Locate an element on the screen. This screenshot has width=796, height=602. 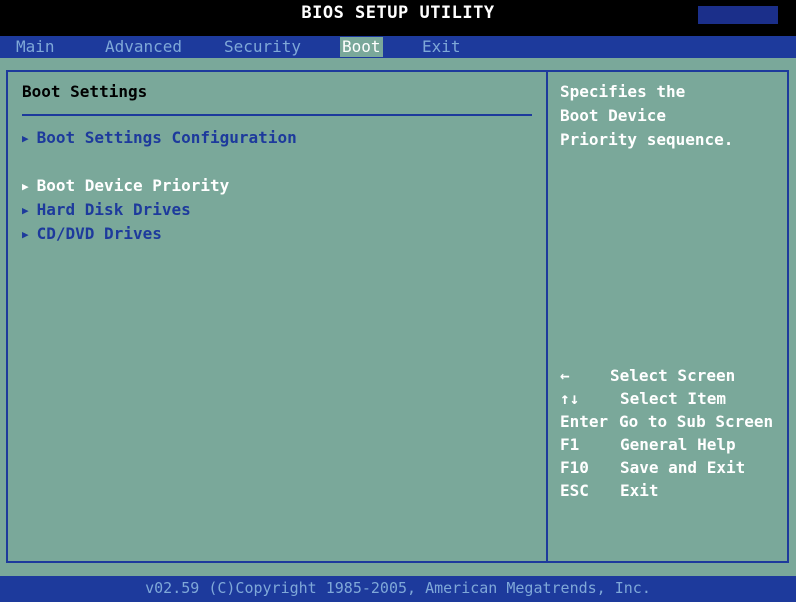
title-bar: BIOS SETUP UTILITY is located at coordinates (398, 18).